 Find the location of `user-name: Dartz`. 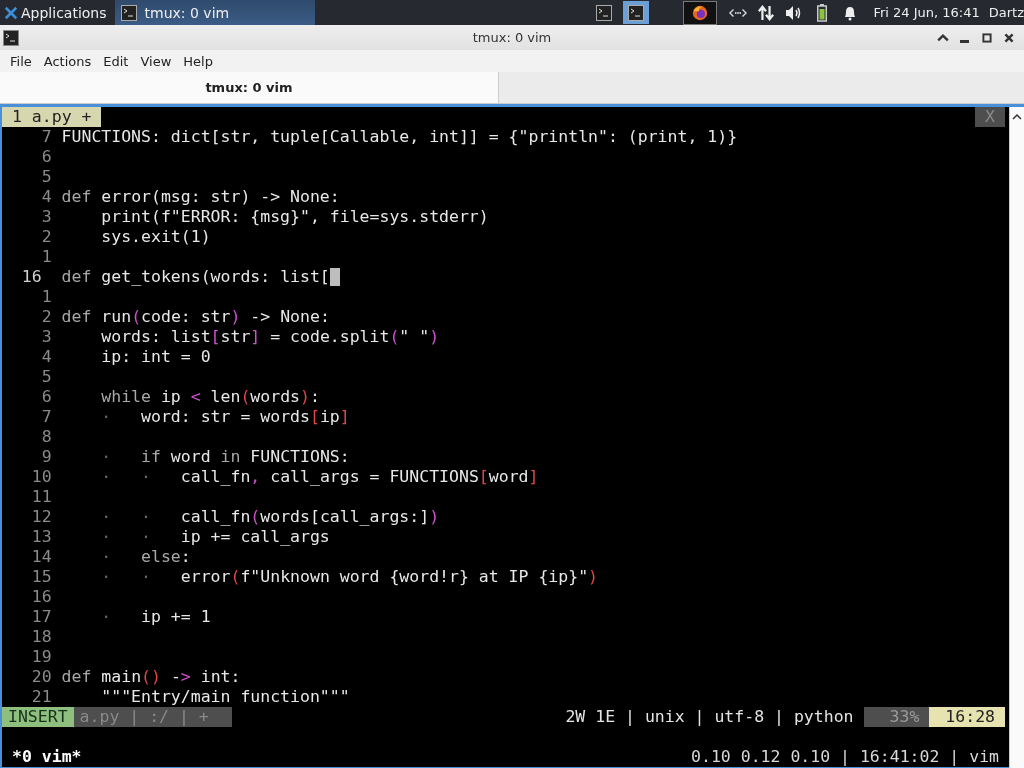

user-name: Dartz is located at coordinates (1006, 12).